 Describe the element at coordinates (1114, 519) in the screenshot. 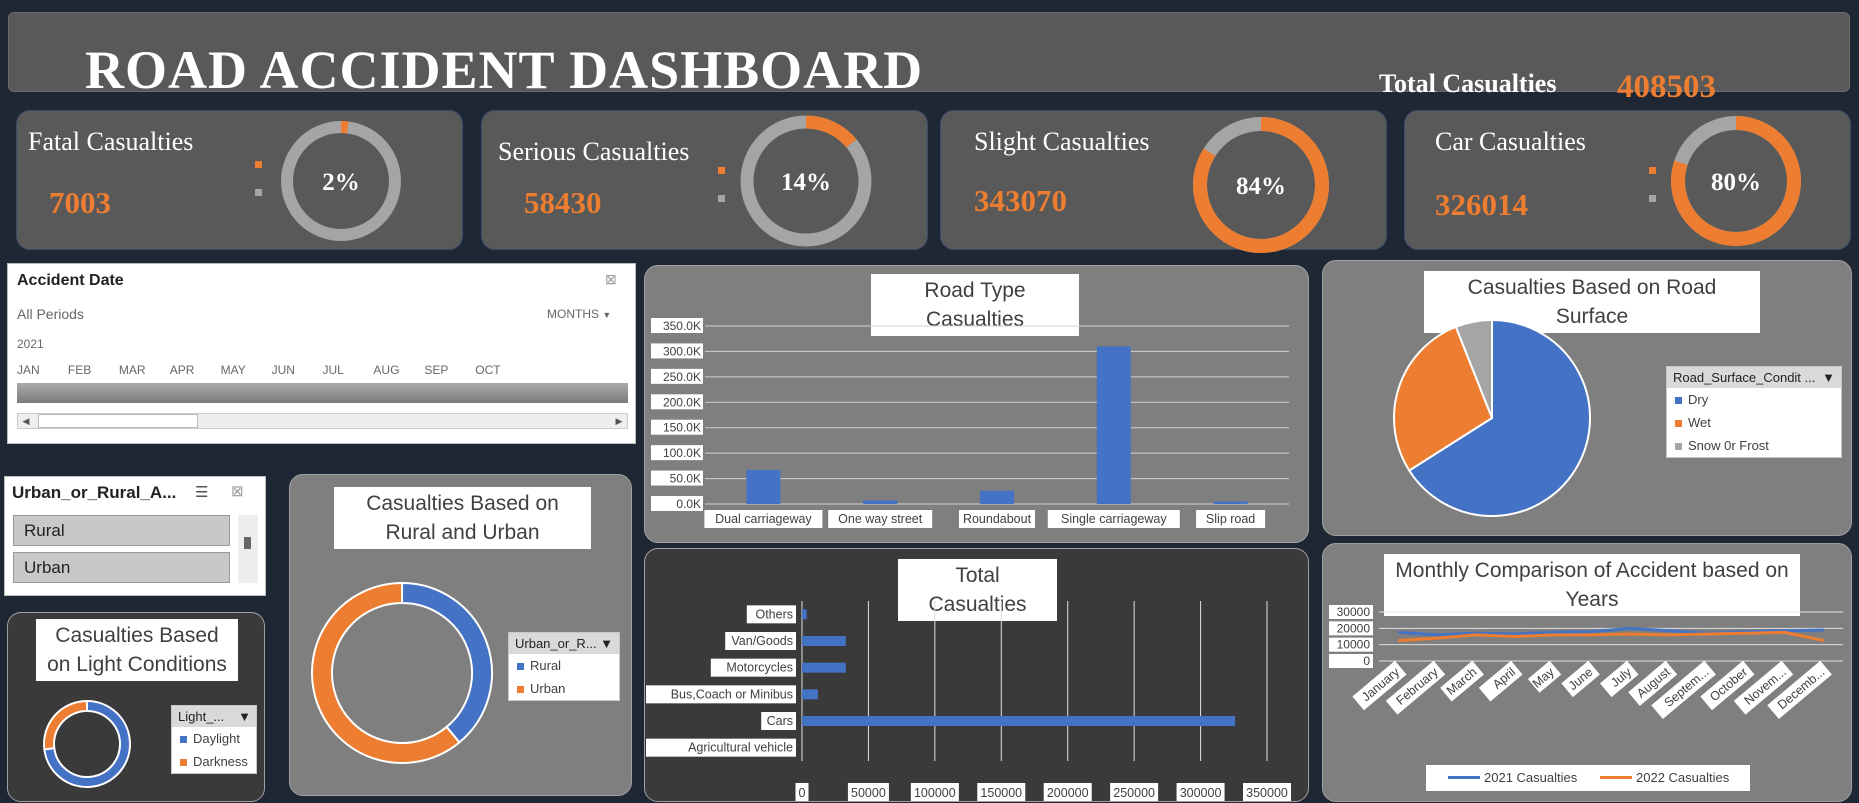

I see `x-tick-label: Single carriageway` at that location.